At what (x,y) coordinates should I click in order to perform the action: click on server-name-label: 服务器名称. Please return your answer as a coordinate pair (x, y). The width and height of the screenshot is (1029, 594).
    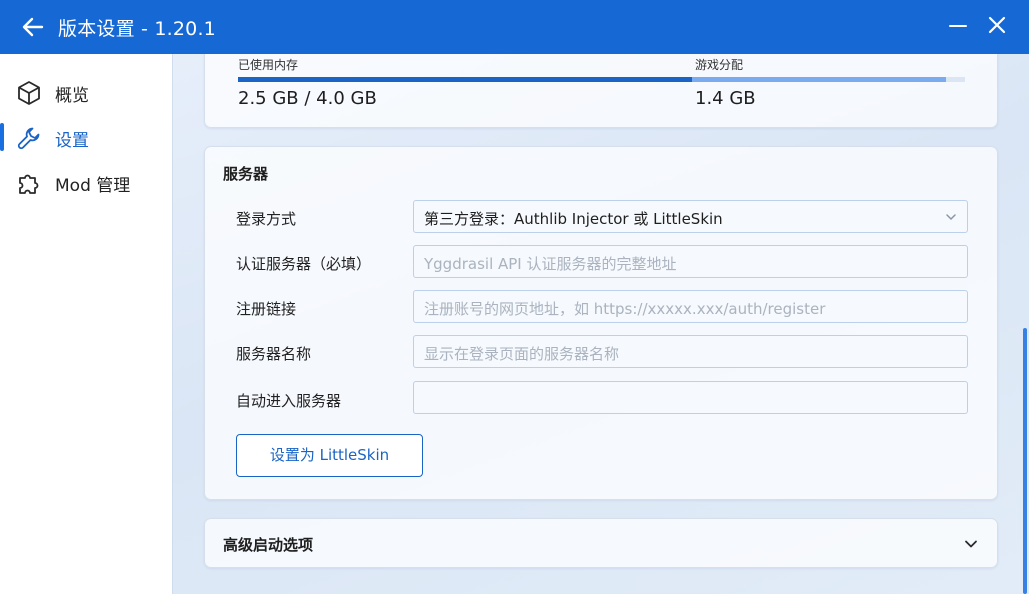
    Looking at the image, I should click on (274, 354).